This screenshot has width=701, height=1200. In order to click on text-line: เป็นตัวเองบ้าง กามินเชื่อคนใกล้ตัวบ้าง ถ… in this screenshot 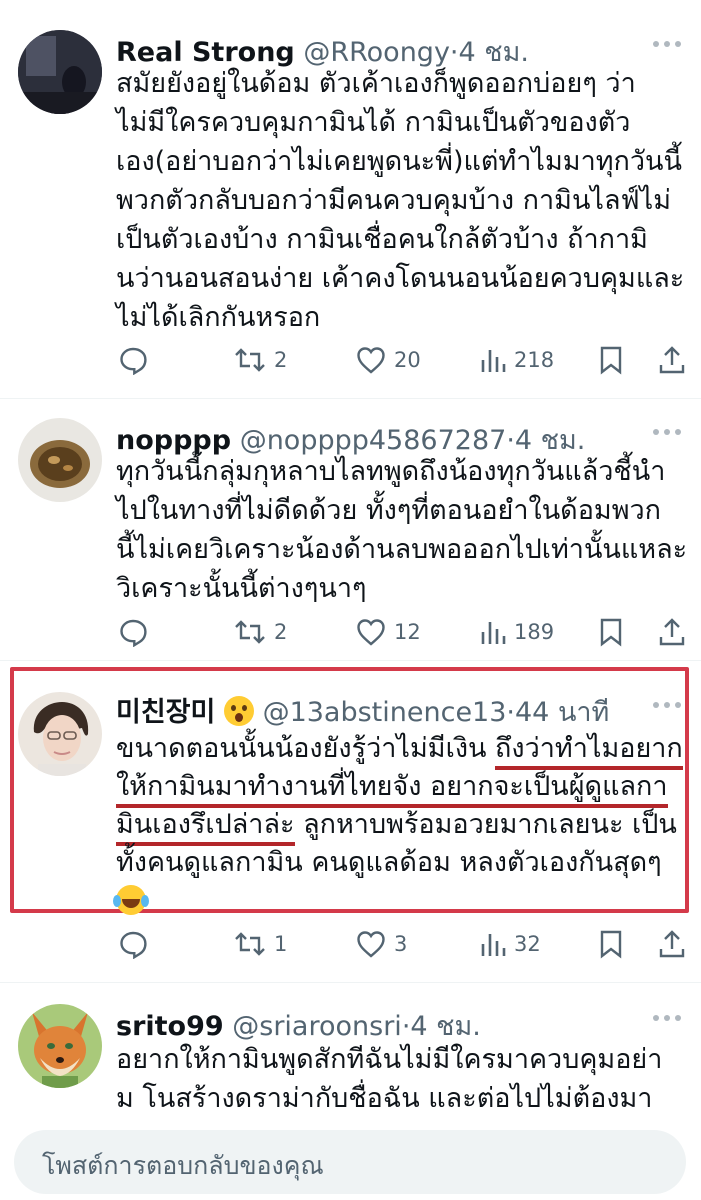, I will do `click(382, 239)`.